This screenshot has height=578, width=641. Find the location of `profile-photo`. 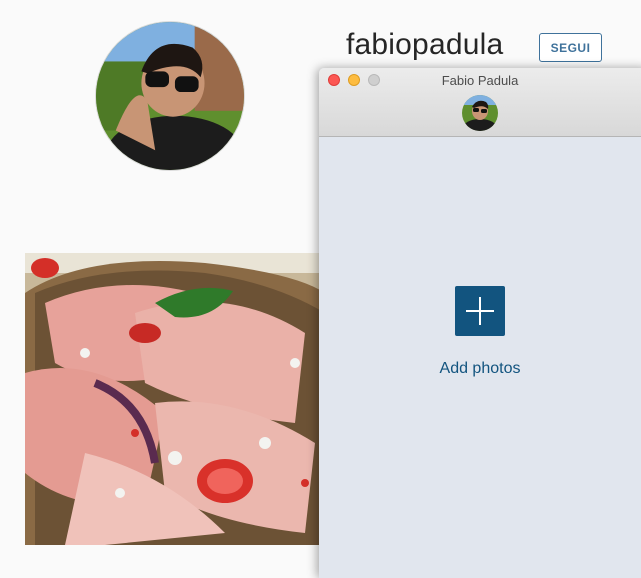

profile-photo is located at coordinates (170, 96).